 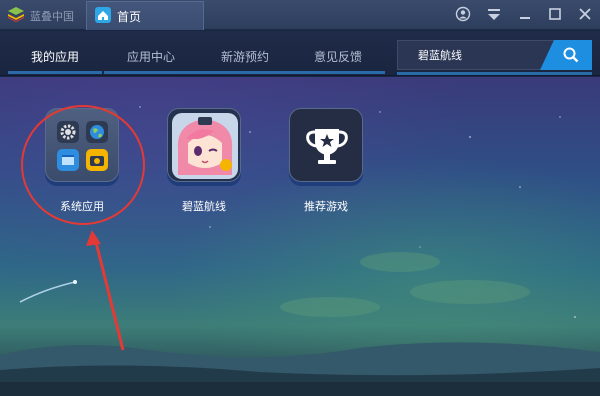 I want to click on system-apps-icon, so click(x=82, y=145).